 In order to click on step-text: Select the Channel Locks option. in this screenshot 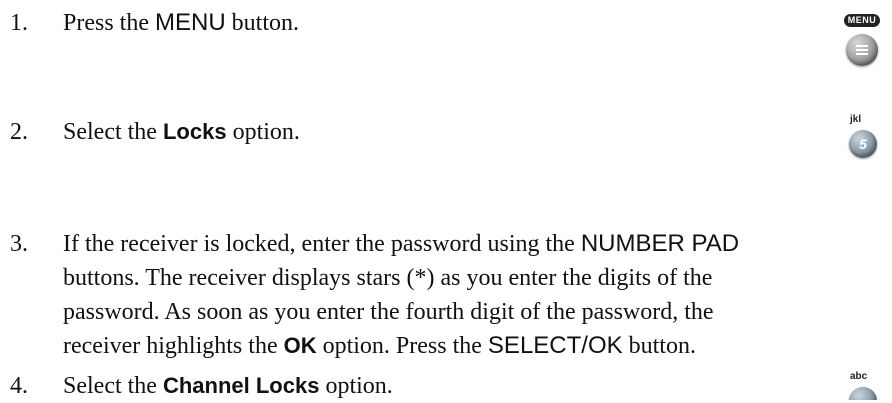, I will do `click(228, 386)`.